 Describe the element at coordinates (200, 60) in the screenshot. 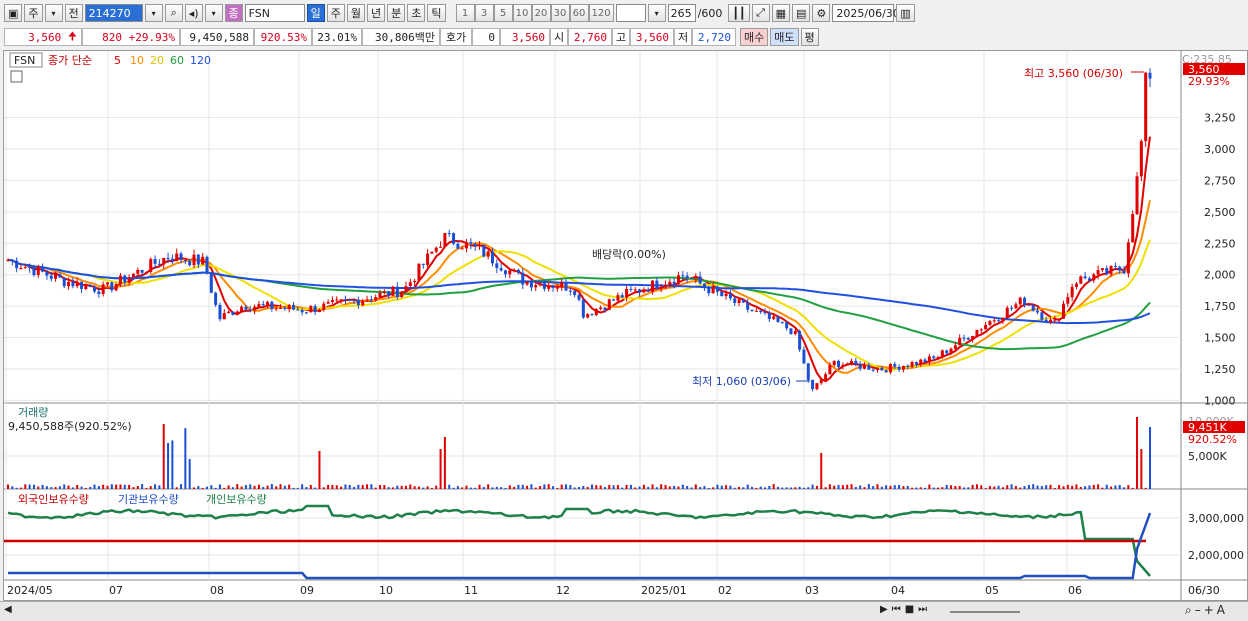

I see `ma-120-label: 120` at that location.